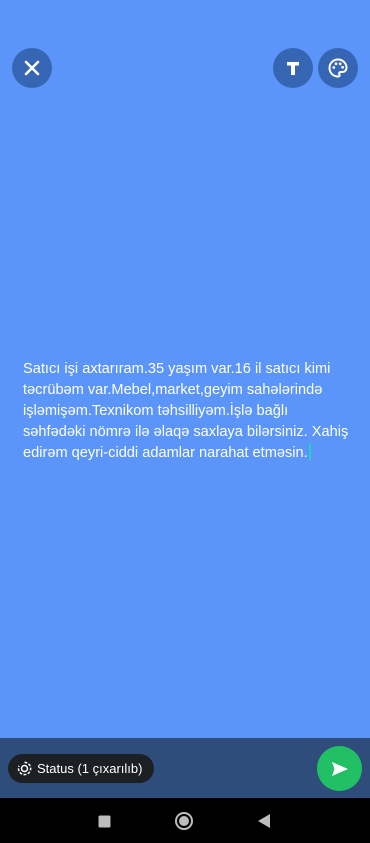 The image size is (370, 843). I want to click on color-palette-button, so click(338, 68).